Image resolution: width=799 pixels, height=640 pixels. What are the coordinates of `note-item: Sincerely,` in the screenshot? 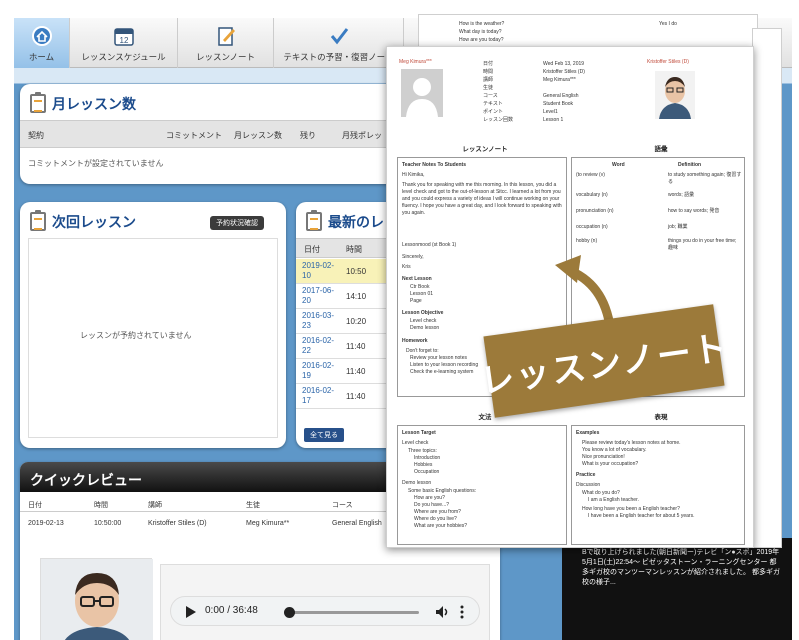 It's located at (413, 257).